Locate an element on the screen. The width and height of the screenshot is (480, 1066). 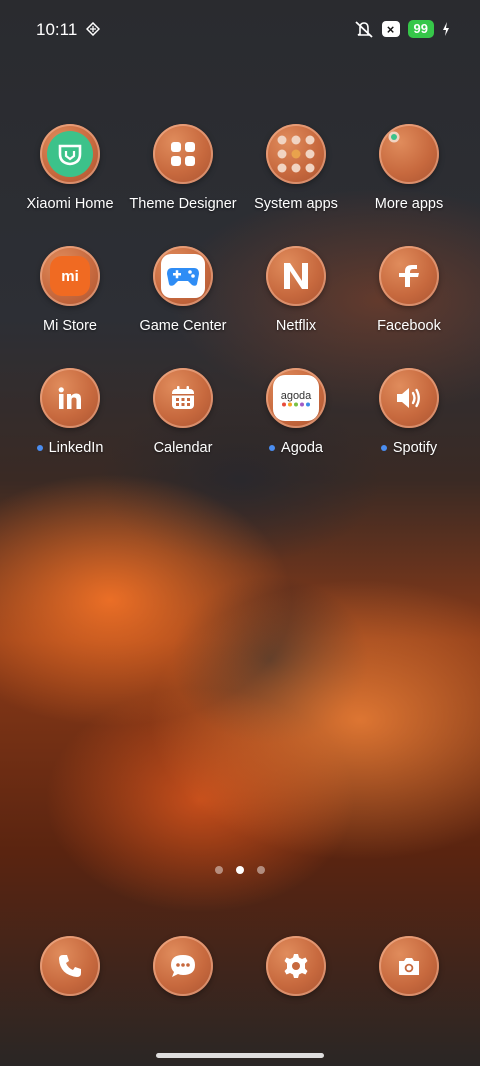
linkedin-icon is located at coordinates (70, 398).